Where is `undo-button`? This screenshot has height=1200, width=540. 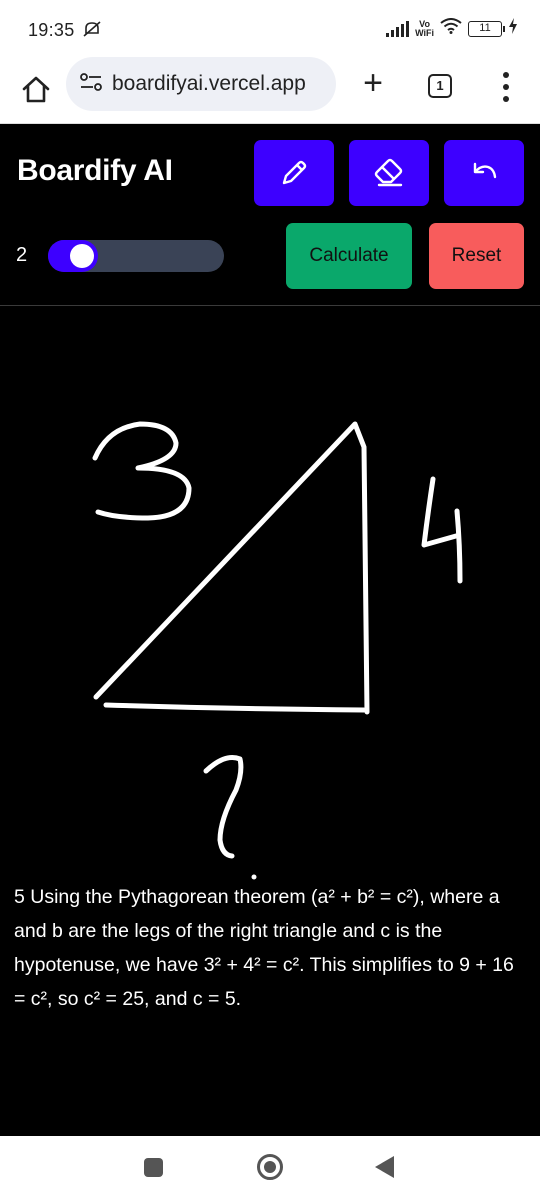 undo-button is located at coordinates (484, 173).